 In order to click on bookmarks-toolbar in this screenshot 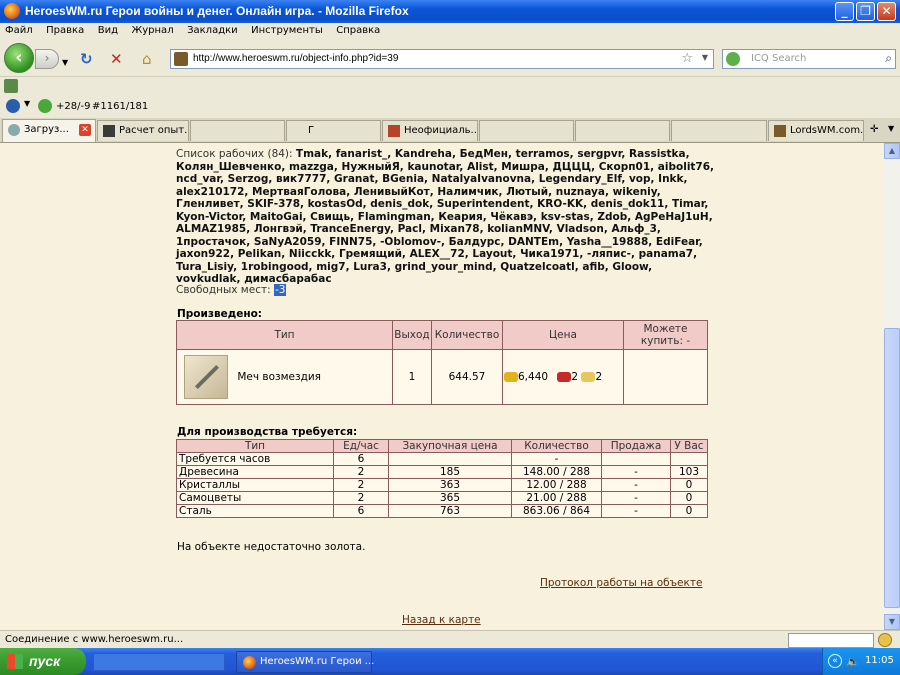, I will do `click(450, 86)`.